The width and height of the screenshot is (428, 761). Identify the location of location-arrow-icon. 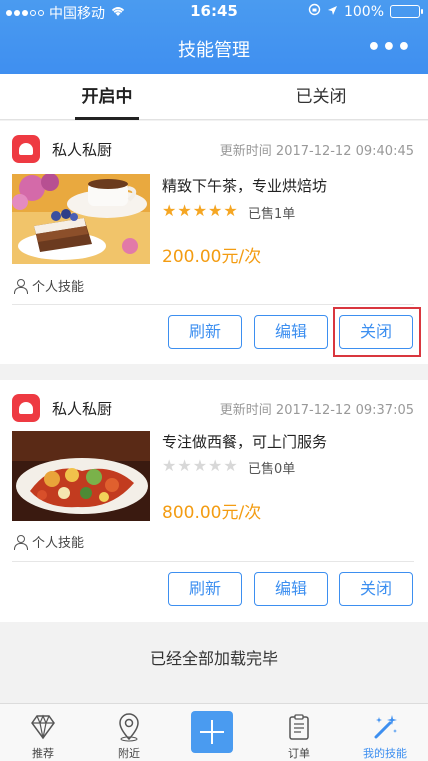
(332, 12).